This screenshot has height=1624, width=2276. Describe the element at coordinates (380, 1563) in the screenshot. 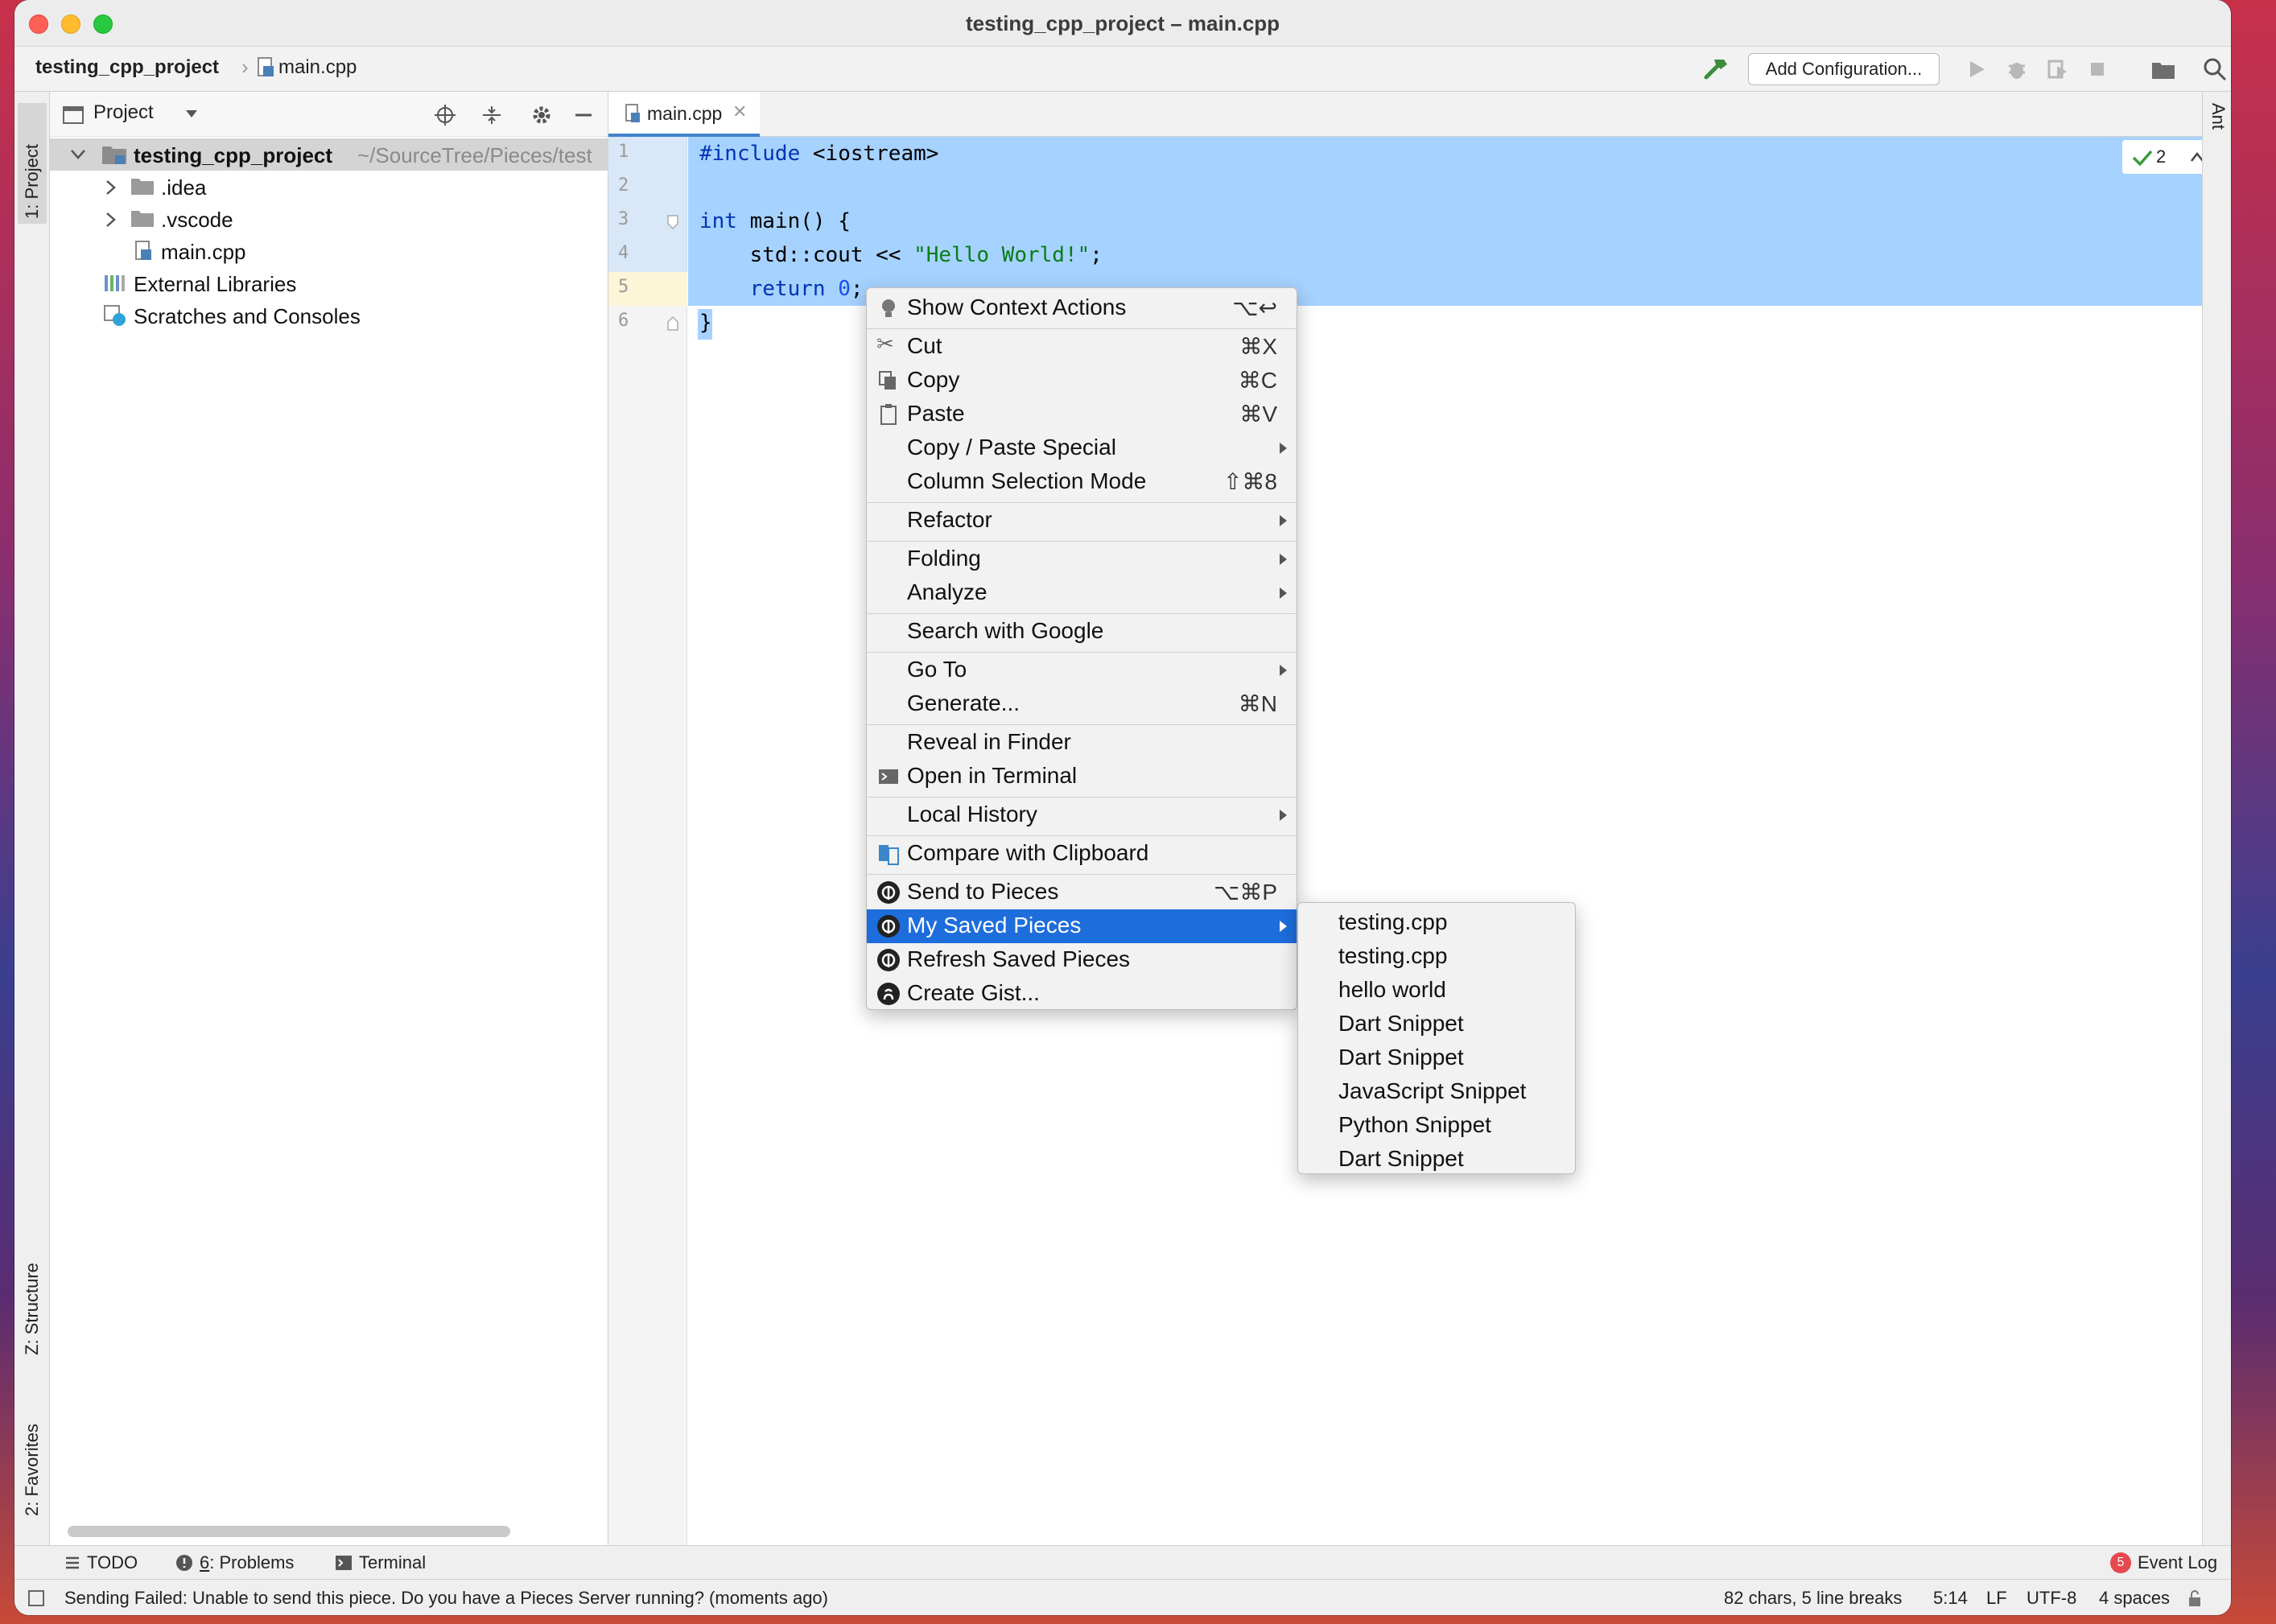

I see `terminal-tool-button: Terminal` at that location.